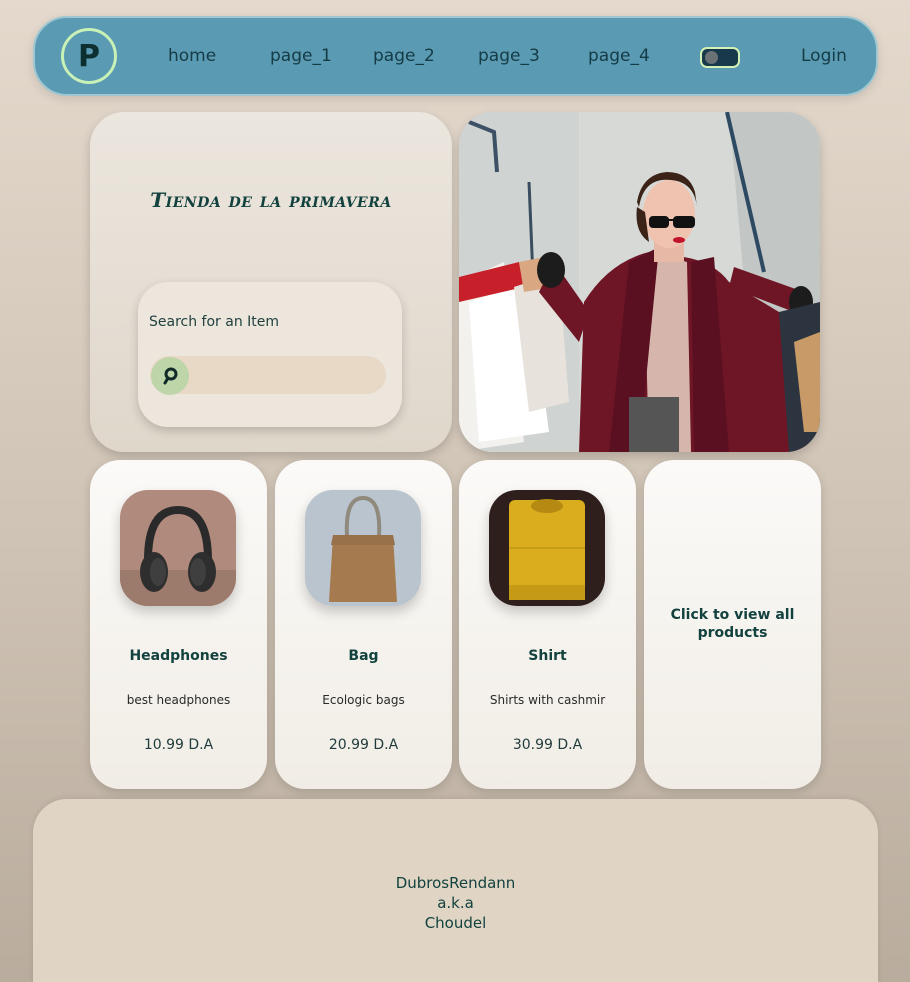 The image size is (910, 982). I want to click on footer-line-2: a.k.a, so click(455, 903).